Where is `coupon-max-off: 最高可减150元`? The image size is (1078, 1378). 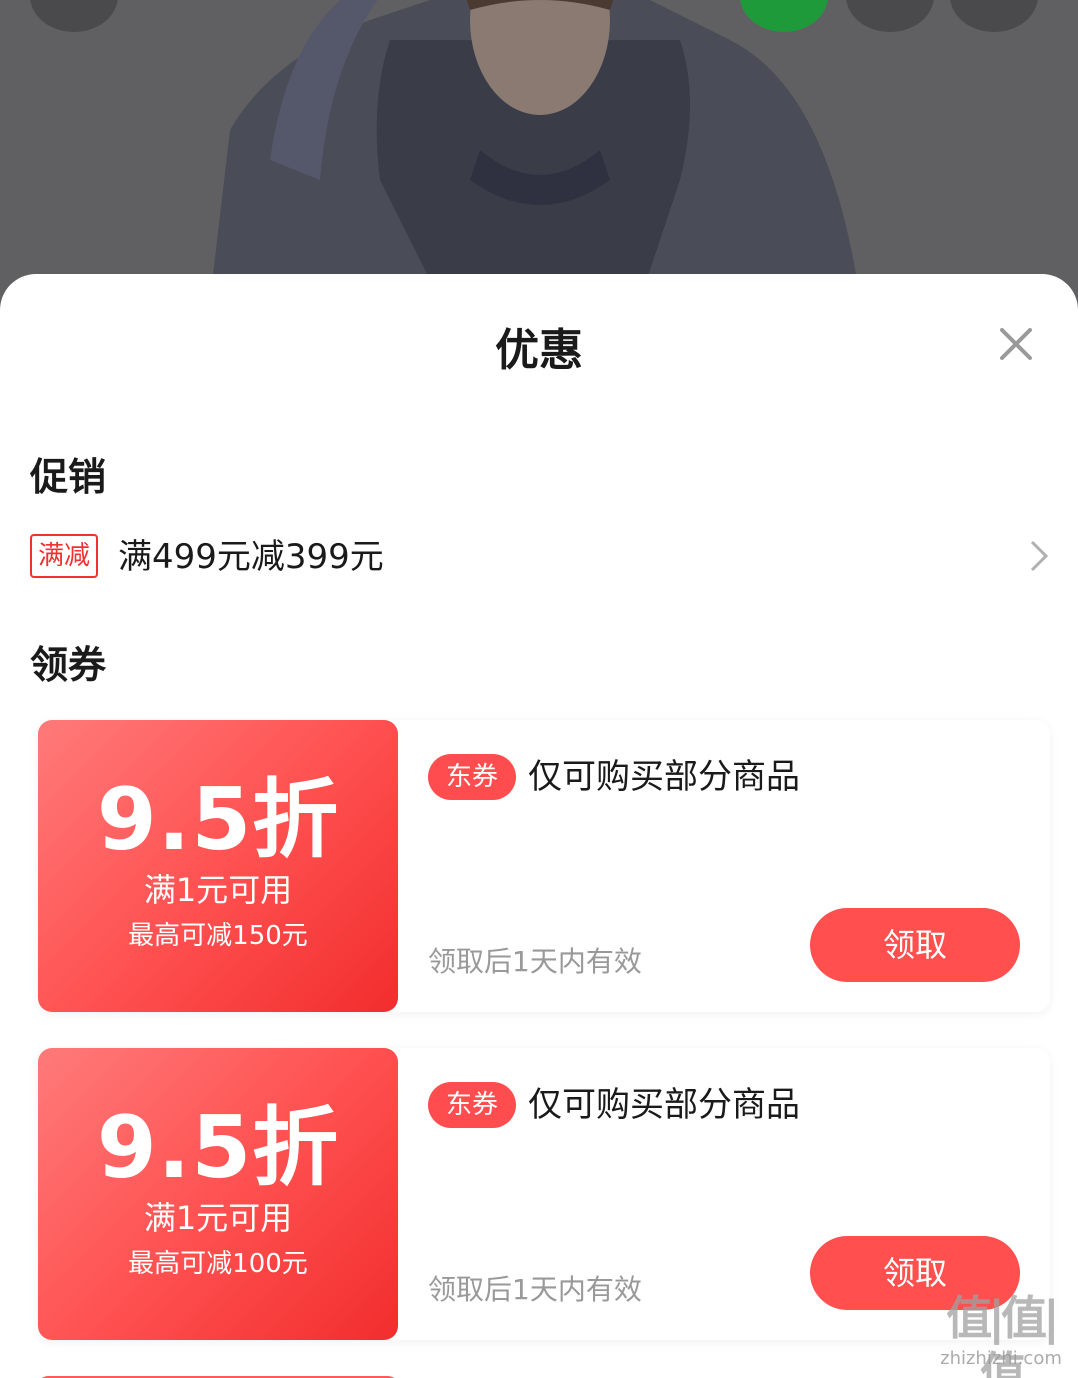
coupon-max-off: 最高可减150元 is located at coordinates (218, 936).